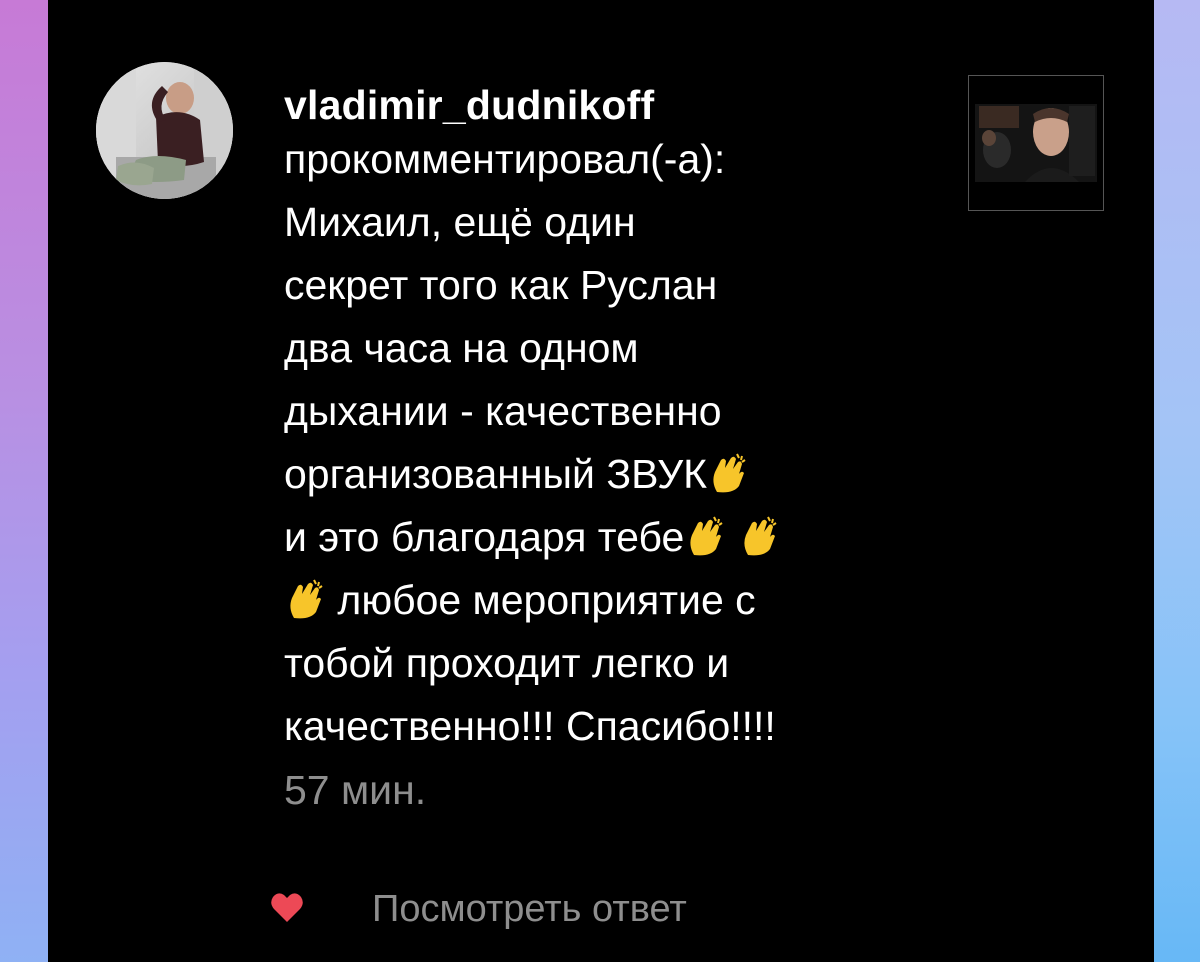 This screenshot has width=1200, height=962. I want to click on comment-text-fragment: организованный ЗВУК, so click(495, 474).